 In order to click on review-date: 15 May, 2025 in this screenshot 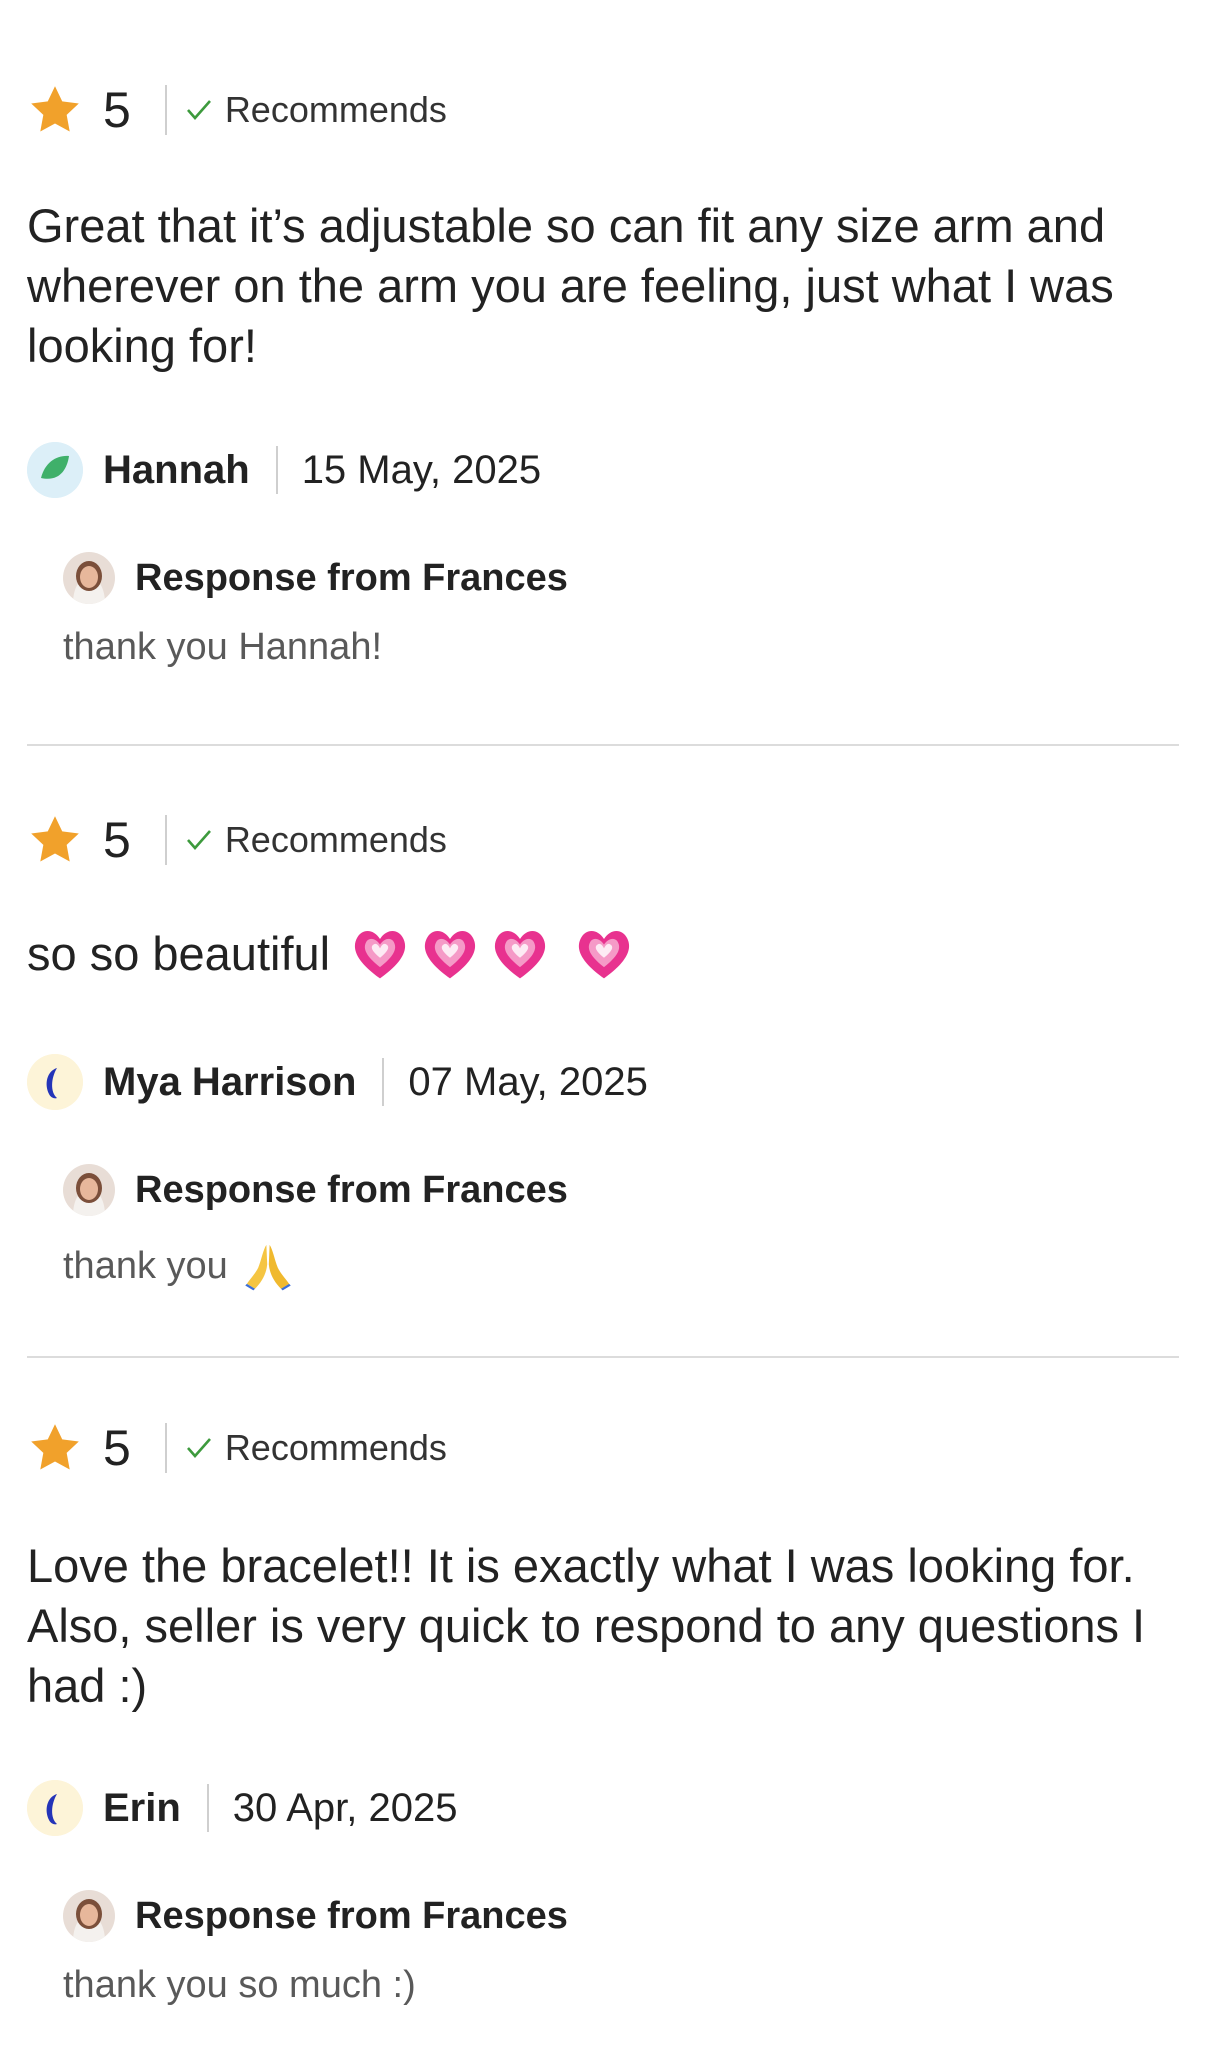, I will do `click(421, 469)`.